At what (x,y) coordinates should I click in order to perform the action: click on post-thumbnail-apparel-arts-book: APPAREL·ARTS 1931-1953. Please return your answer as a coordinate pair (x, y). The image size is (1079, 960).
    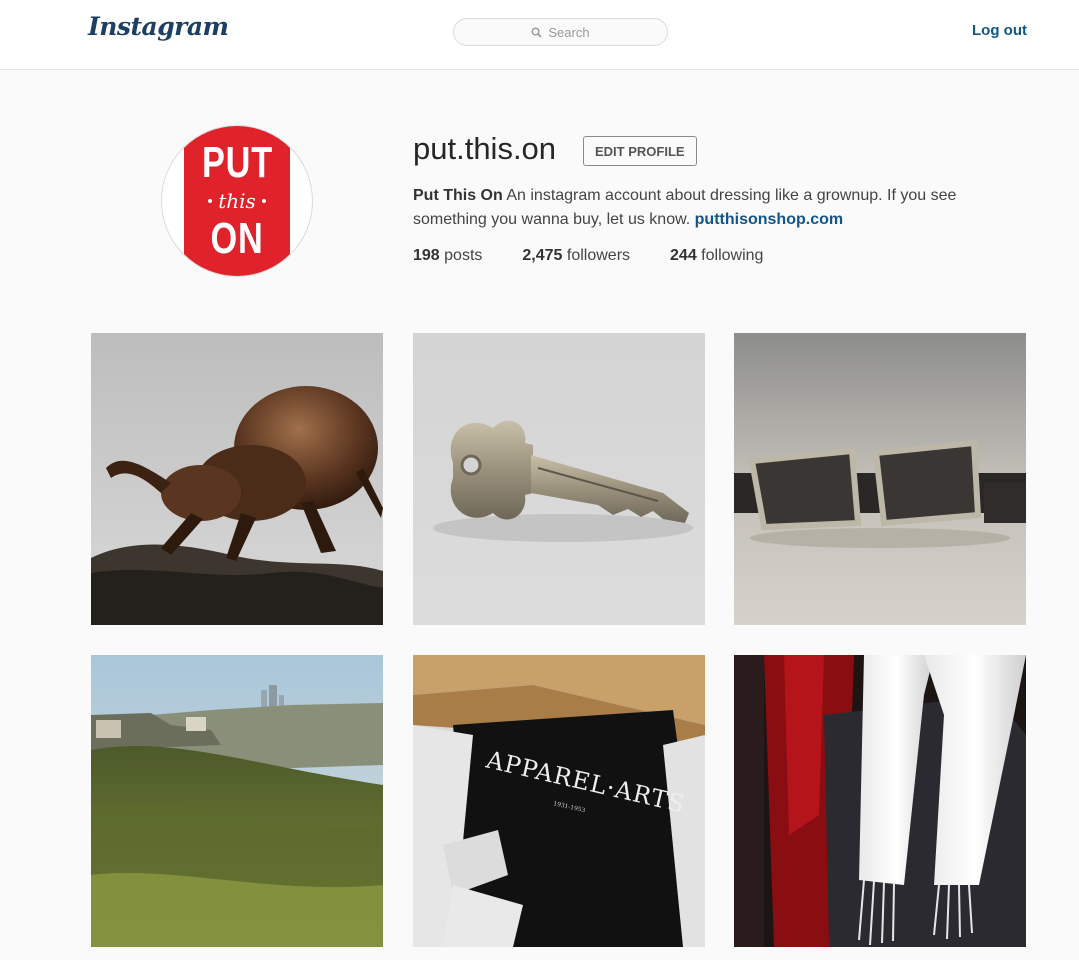
    Looking at the image, I should click on (559, 801).